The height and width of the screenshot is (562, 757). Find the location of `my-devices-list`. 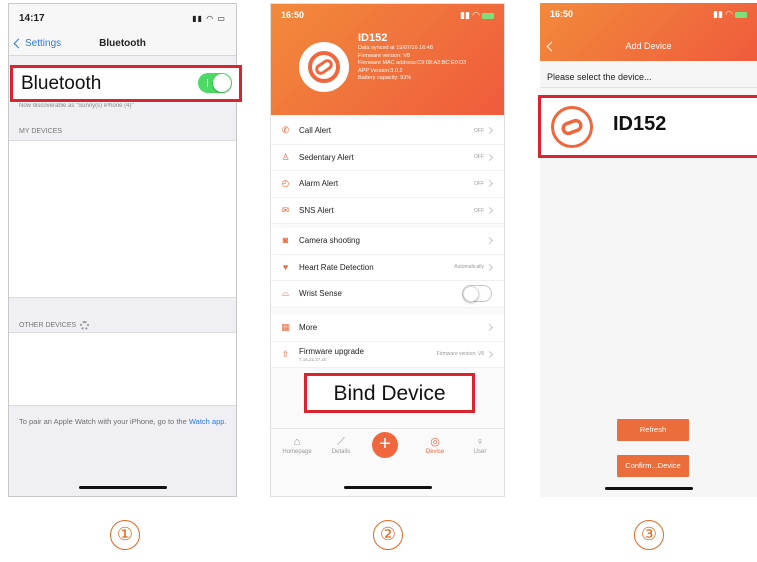

my-devices-list is located at coordinates (122, 219).